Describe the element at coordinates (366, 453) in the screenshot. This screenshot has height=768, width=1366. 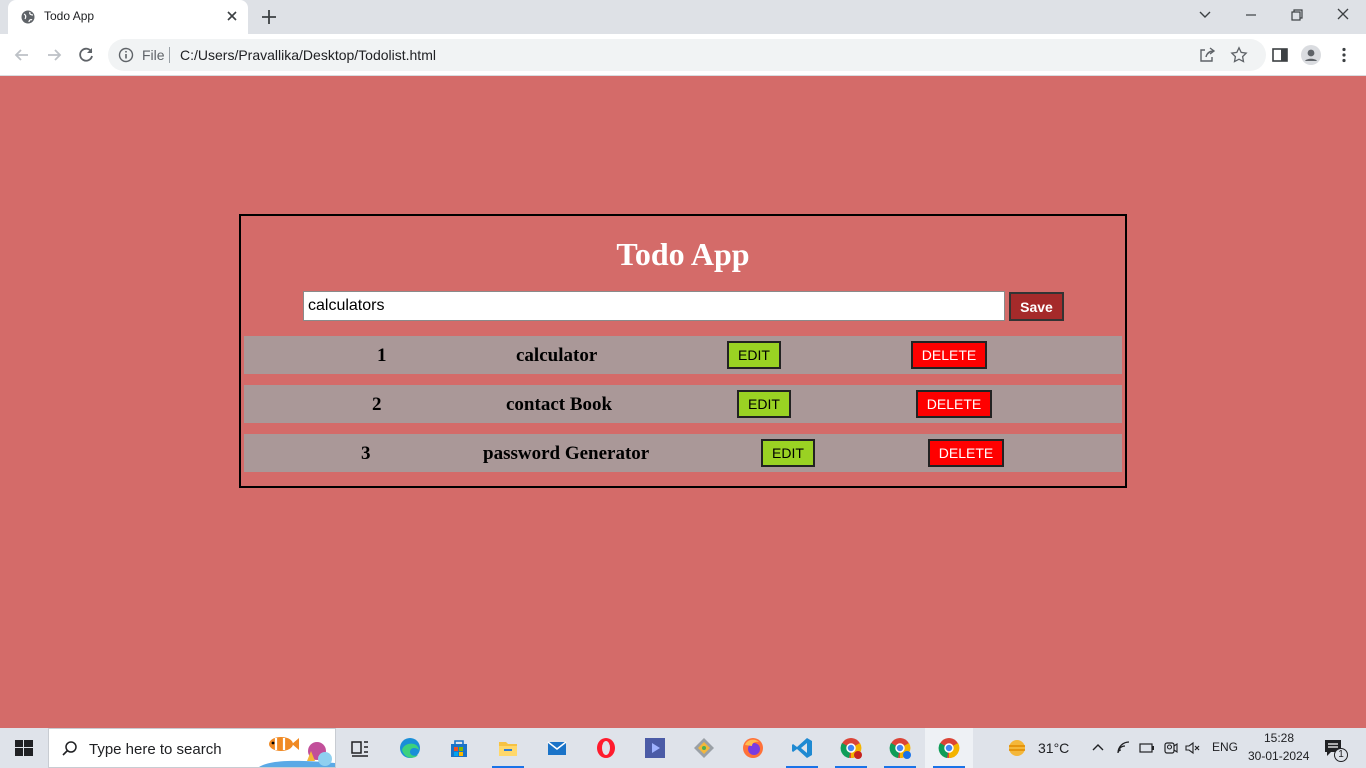
I see `todo-number: 3` at that location.